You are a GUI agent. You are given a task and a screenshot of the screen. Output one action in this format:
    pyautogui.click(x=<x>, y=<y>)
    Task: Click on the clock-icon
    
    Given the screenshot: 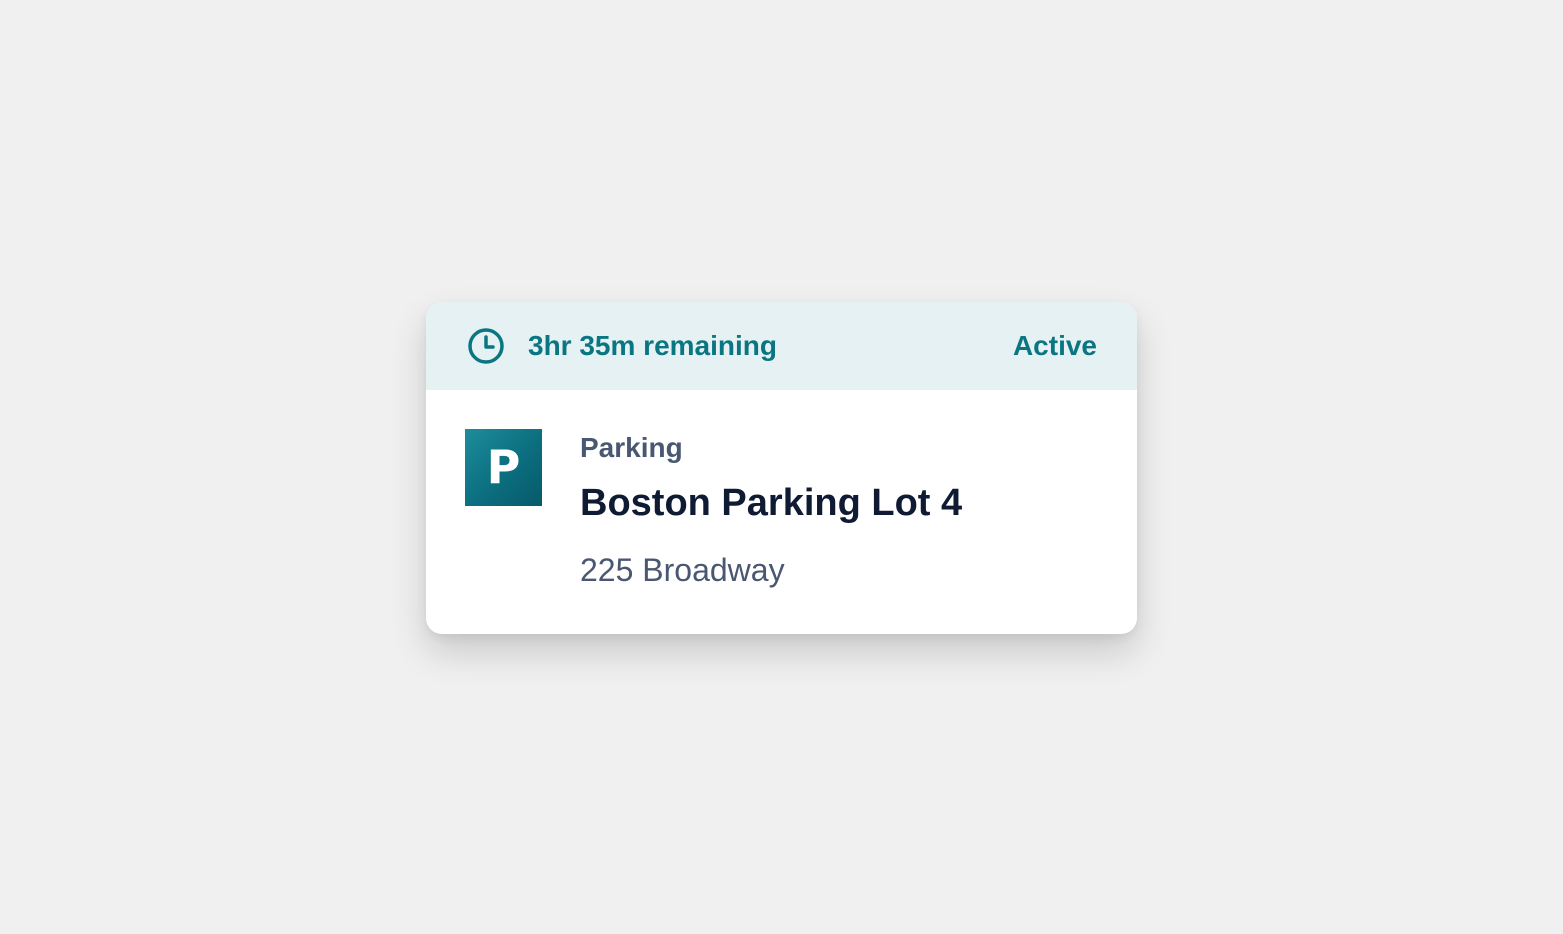 What is the action you would take?
    pyautogui.click(x=486, y=346)
    